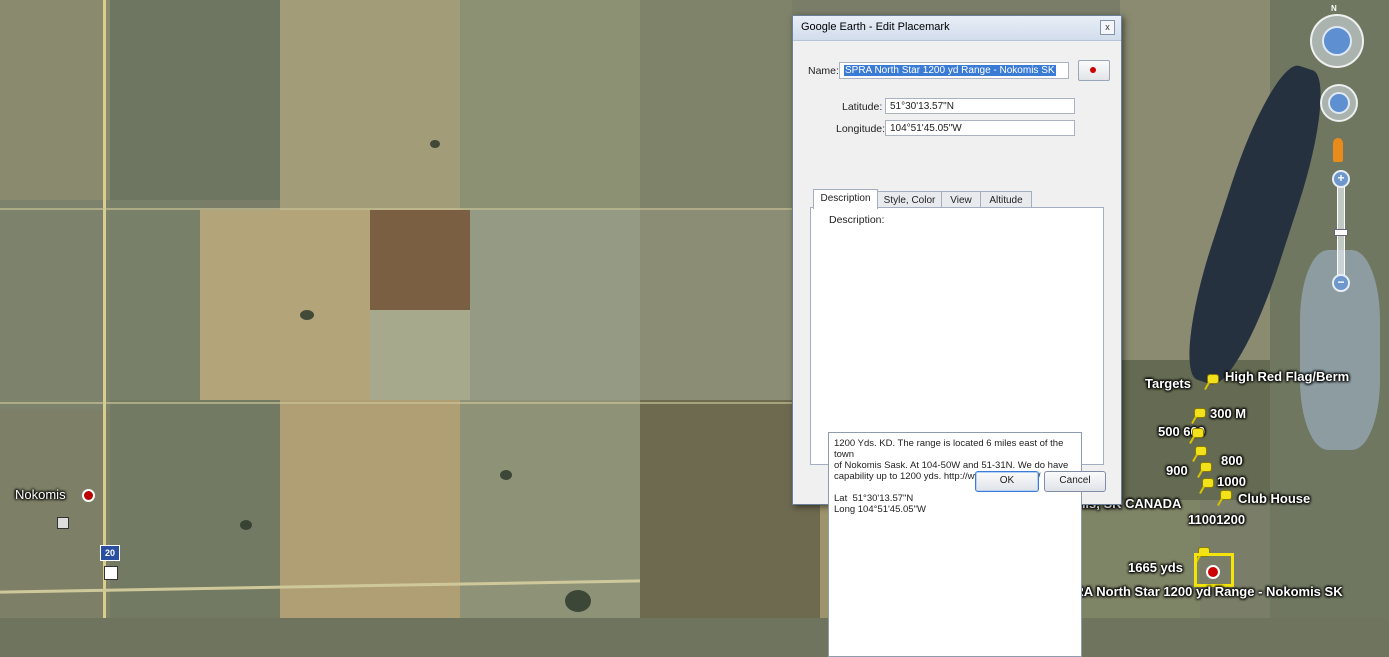 Image resolution: width=1389 pixels, height=657 pixels. Describe the element at coordinates (1287, 376) in the screenshot. I see `label-berm: High Red Flag/Berm` at that location.